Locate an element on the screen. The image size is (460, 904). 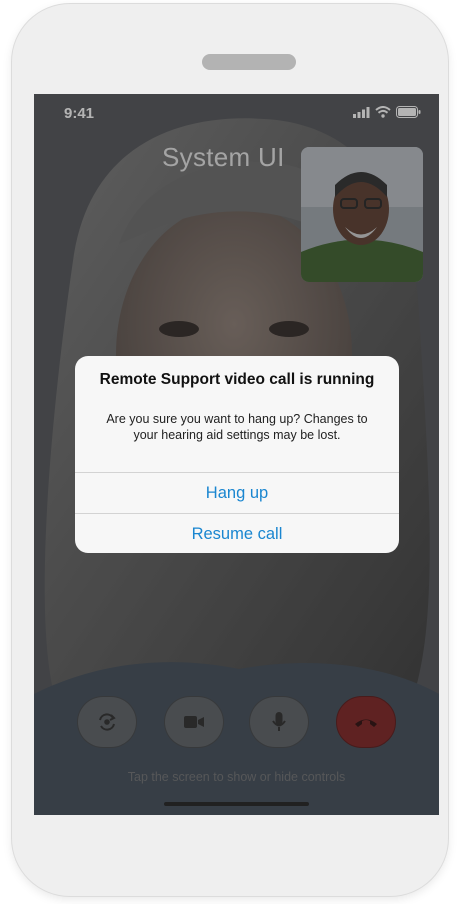
hang-up-button: Hang up is located at coordinates (237, 492).